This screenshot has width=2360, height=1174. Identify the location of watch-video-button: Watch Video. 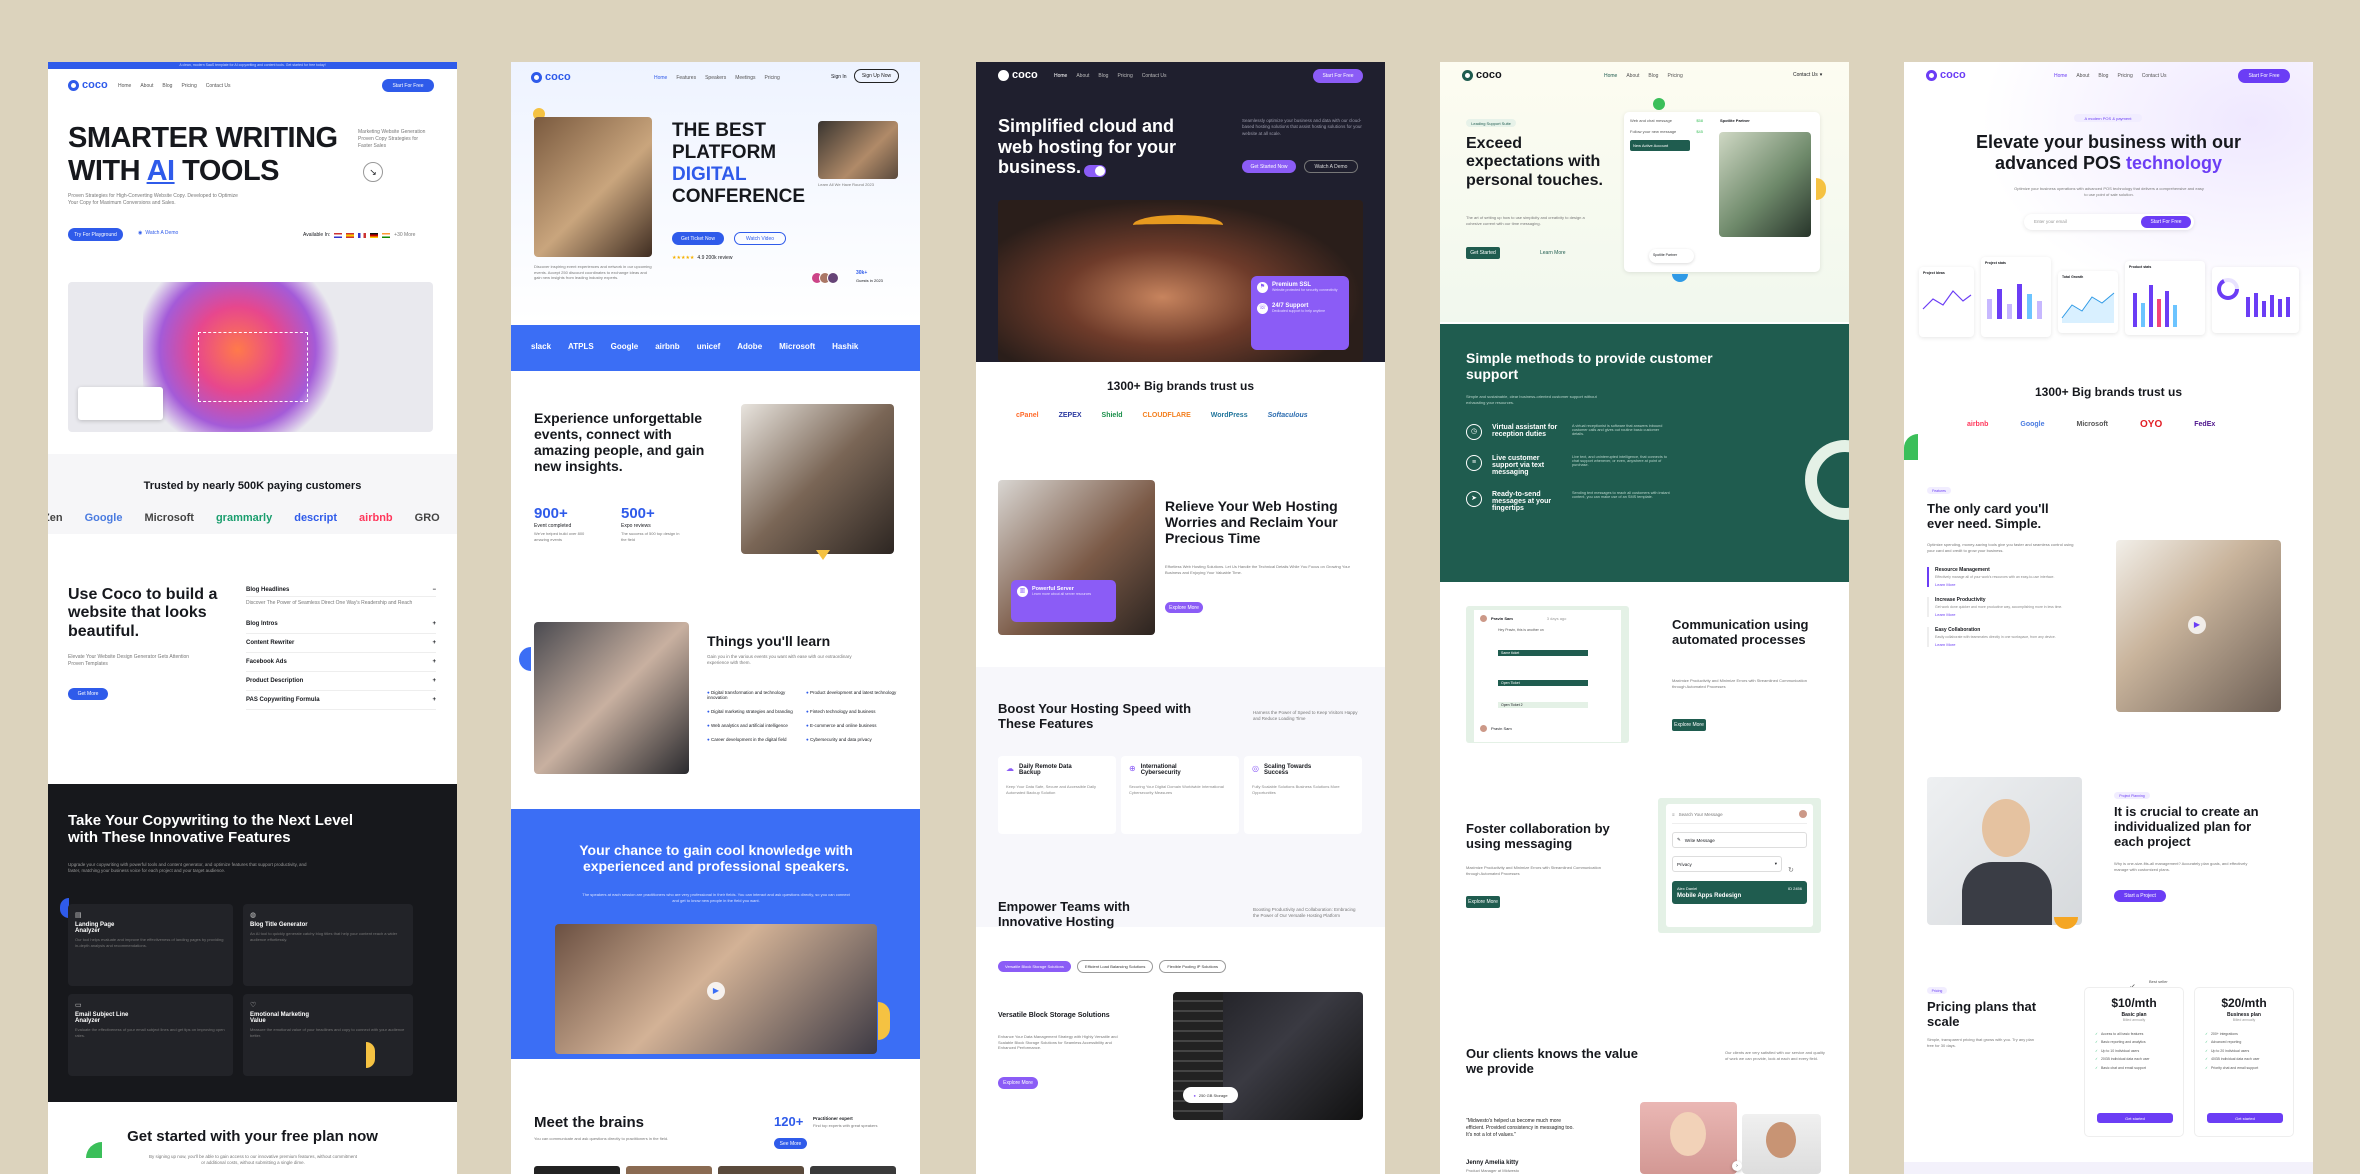
(760, 238).